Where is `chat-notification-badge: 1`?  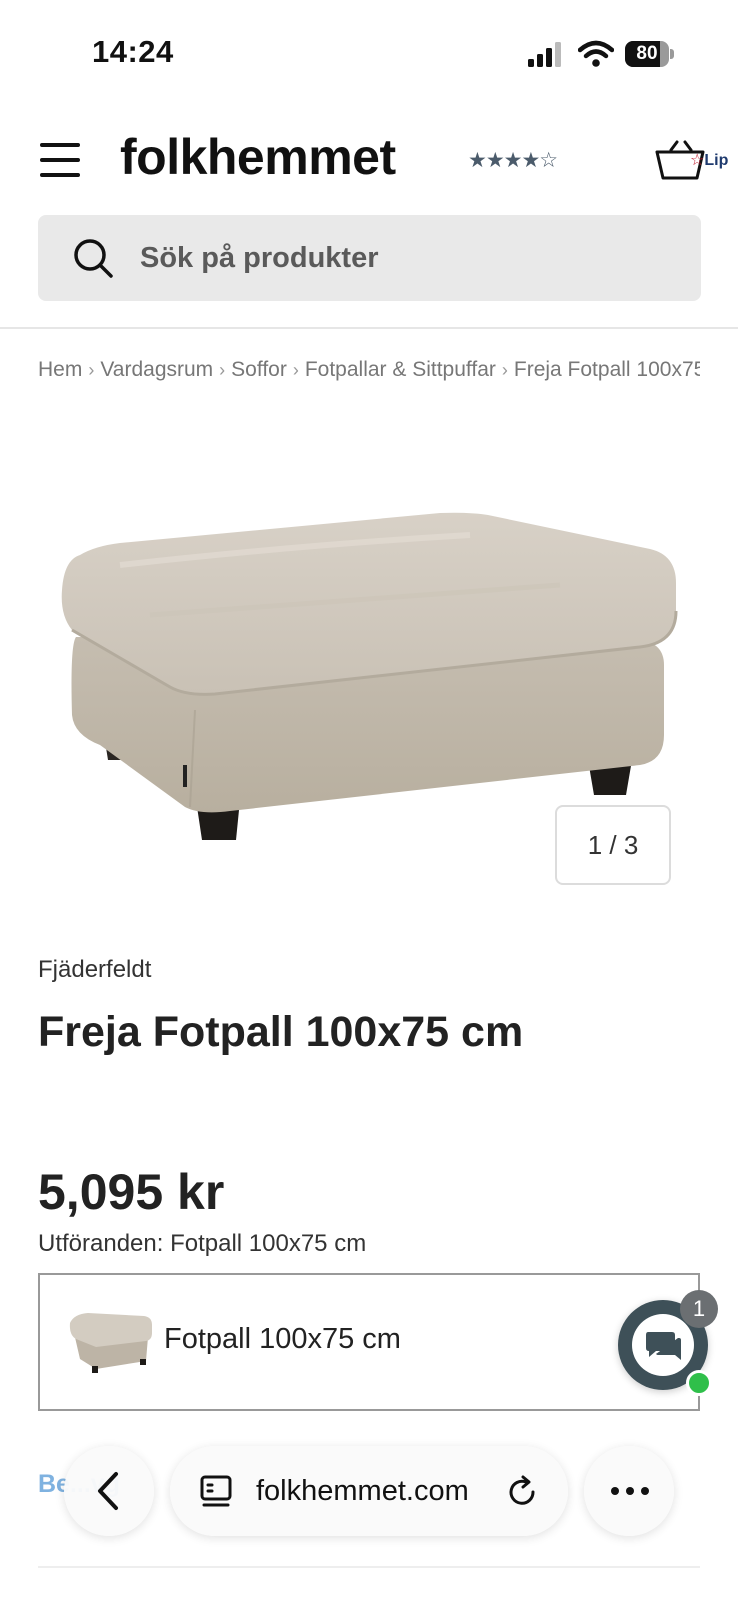
chat-notification-badge: 1 is located at coordinates (699, 1309).